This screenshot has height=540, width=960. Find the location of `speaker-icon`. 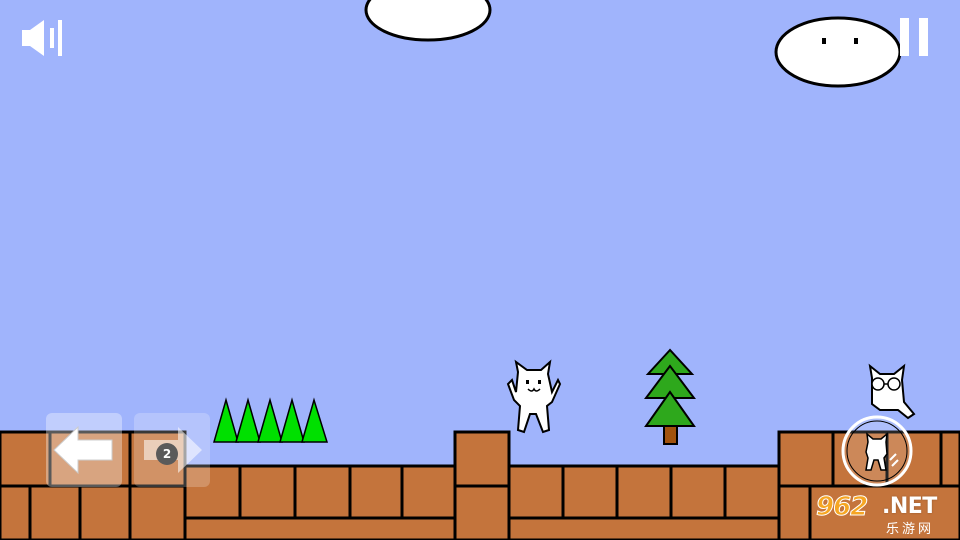

speaker-icon is located at coordinates (42, 38).